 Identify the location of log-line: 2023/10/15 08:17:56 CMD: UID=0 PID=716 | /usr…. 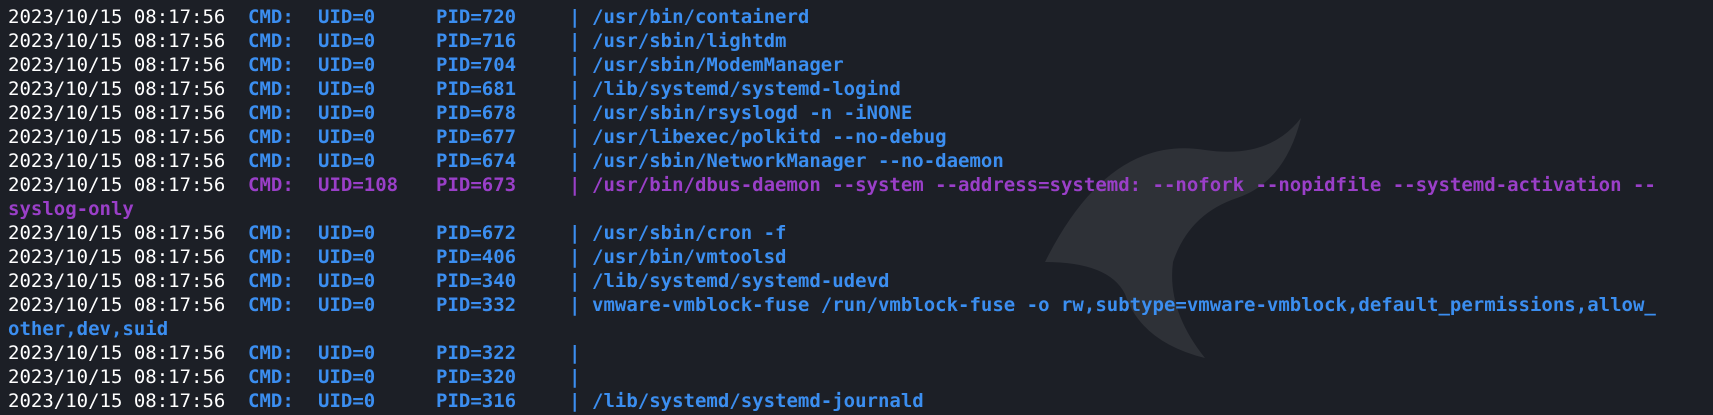
(858, 41).